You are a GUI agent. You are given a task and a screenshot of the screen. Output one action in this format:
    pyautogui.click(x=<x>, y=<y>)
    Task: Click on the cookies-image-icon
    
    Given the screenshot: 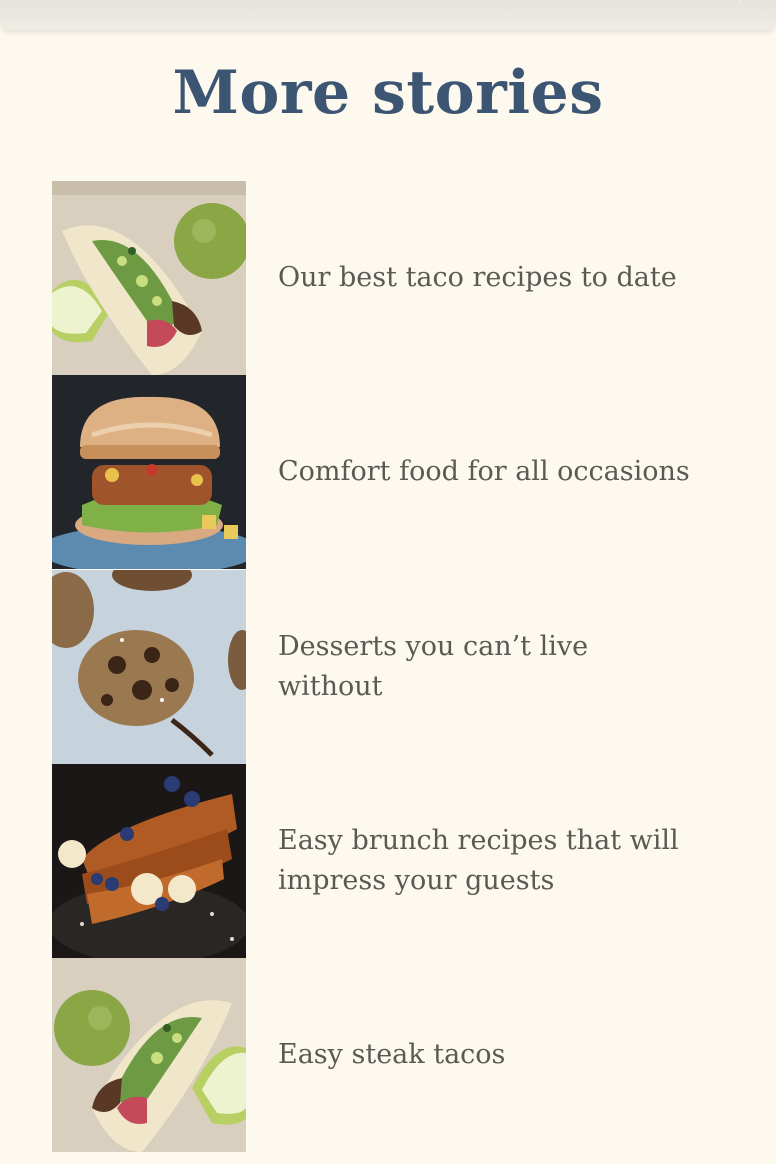 What is the action you would take?
    pyautogui.click(x=149, y=667)
    